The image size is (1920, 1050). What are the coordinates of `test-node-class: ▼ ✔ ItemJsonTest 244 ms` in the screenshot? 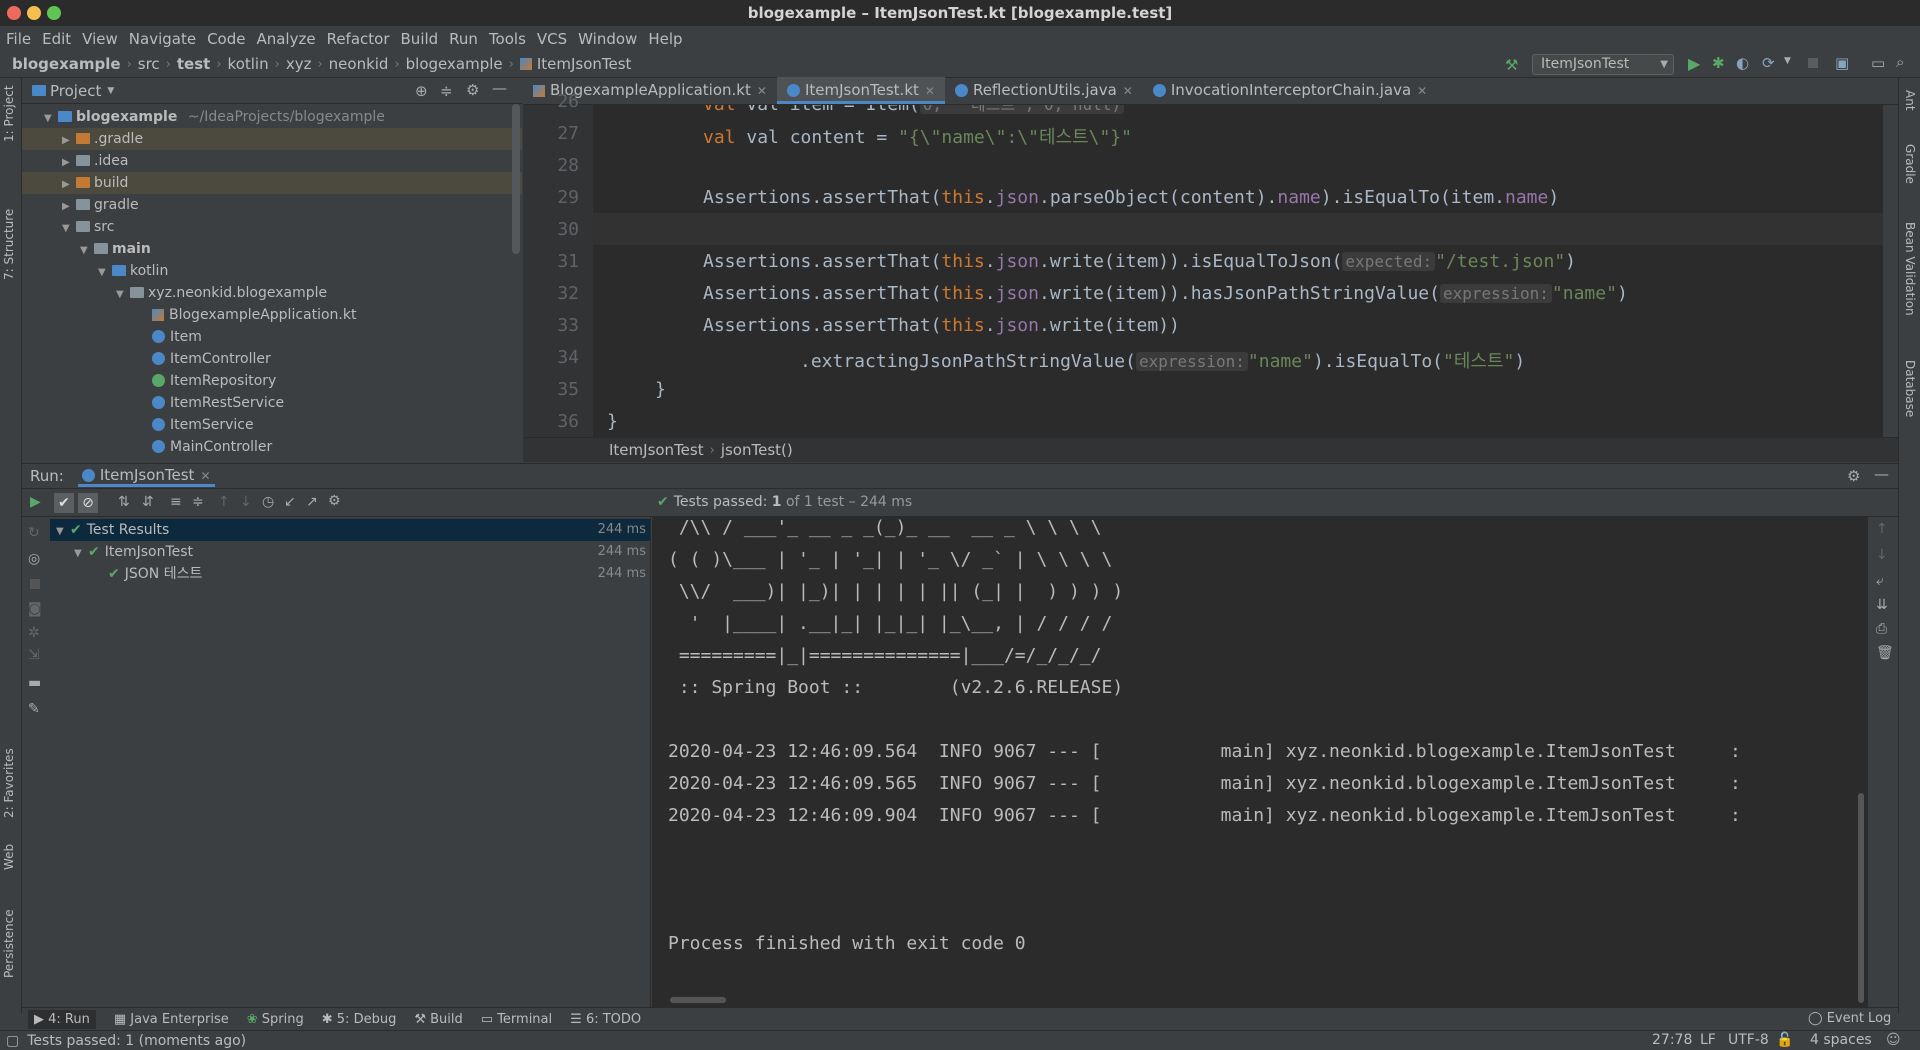 It's located at (350, 552).